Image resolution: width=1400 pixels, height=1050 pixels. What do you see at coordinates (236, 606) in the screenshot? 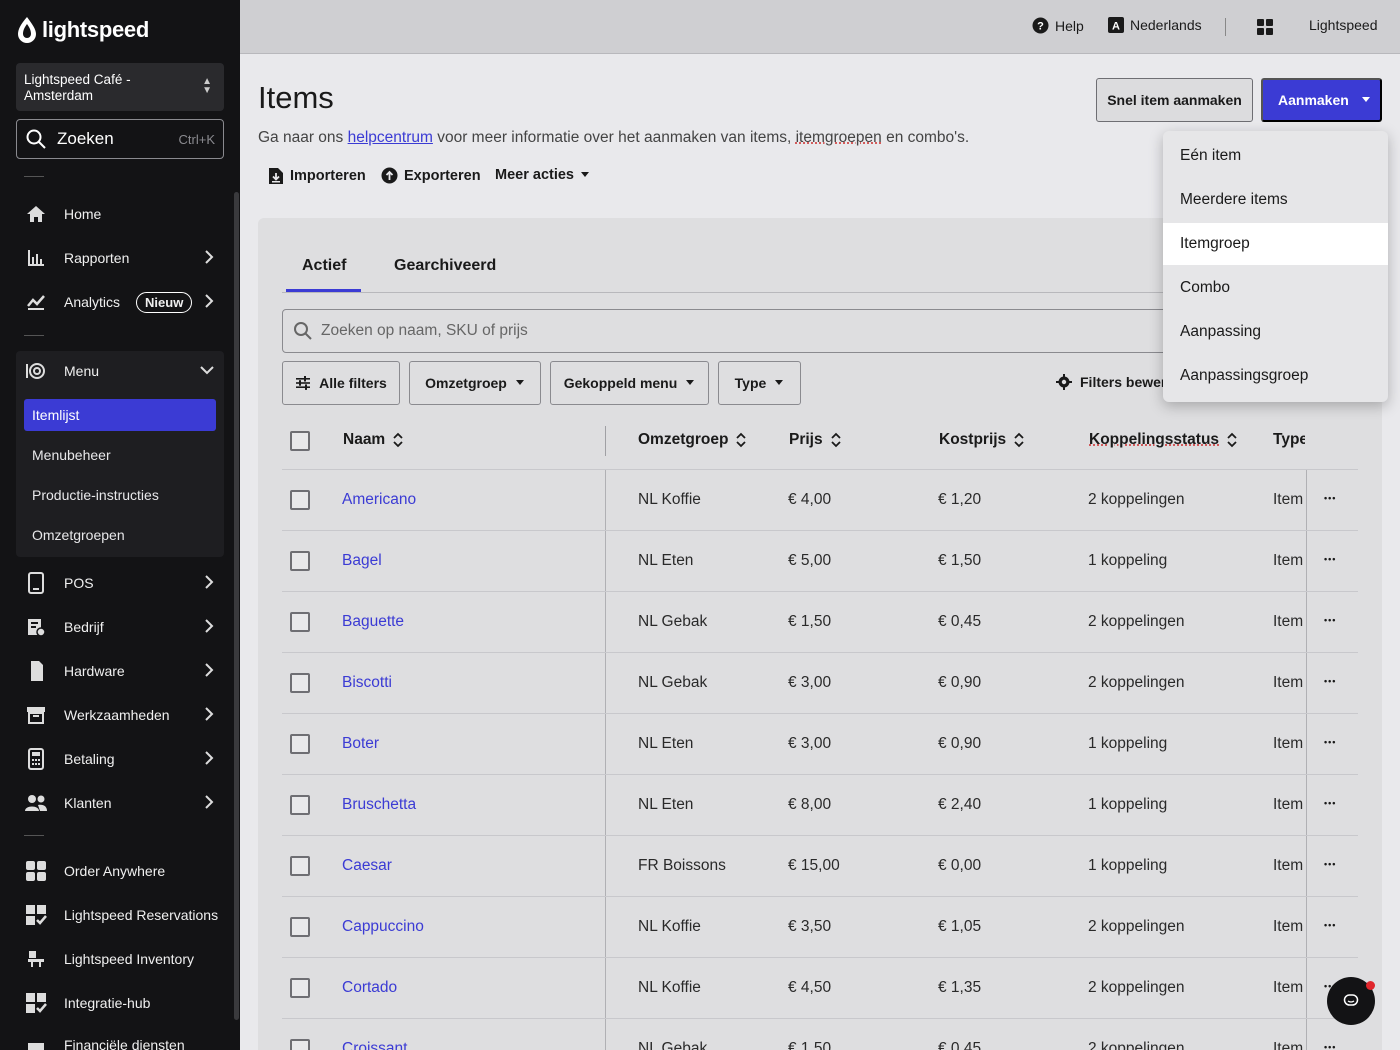
I see `sidebar-scrollbar` at bounding box center [236, 606].